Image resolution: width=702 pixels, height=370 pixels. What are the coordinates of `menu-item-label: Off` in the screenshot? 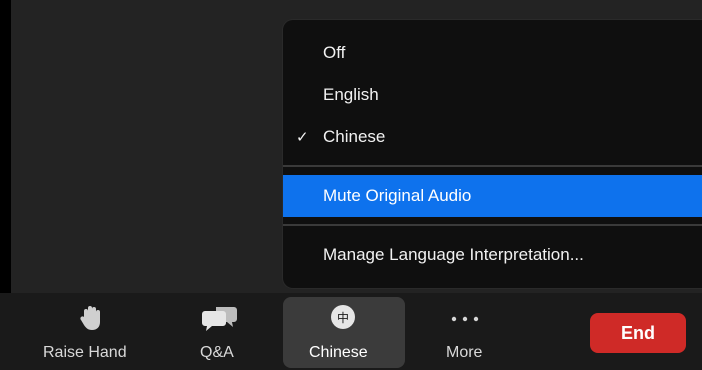 It's located at (334, 52).